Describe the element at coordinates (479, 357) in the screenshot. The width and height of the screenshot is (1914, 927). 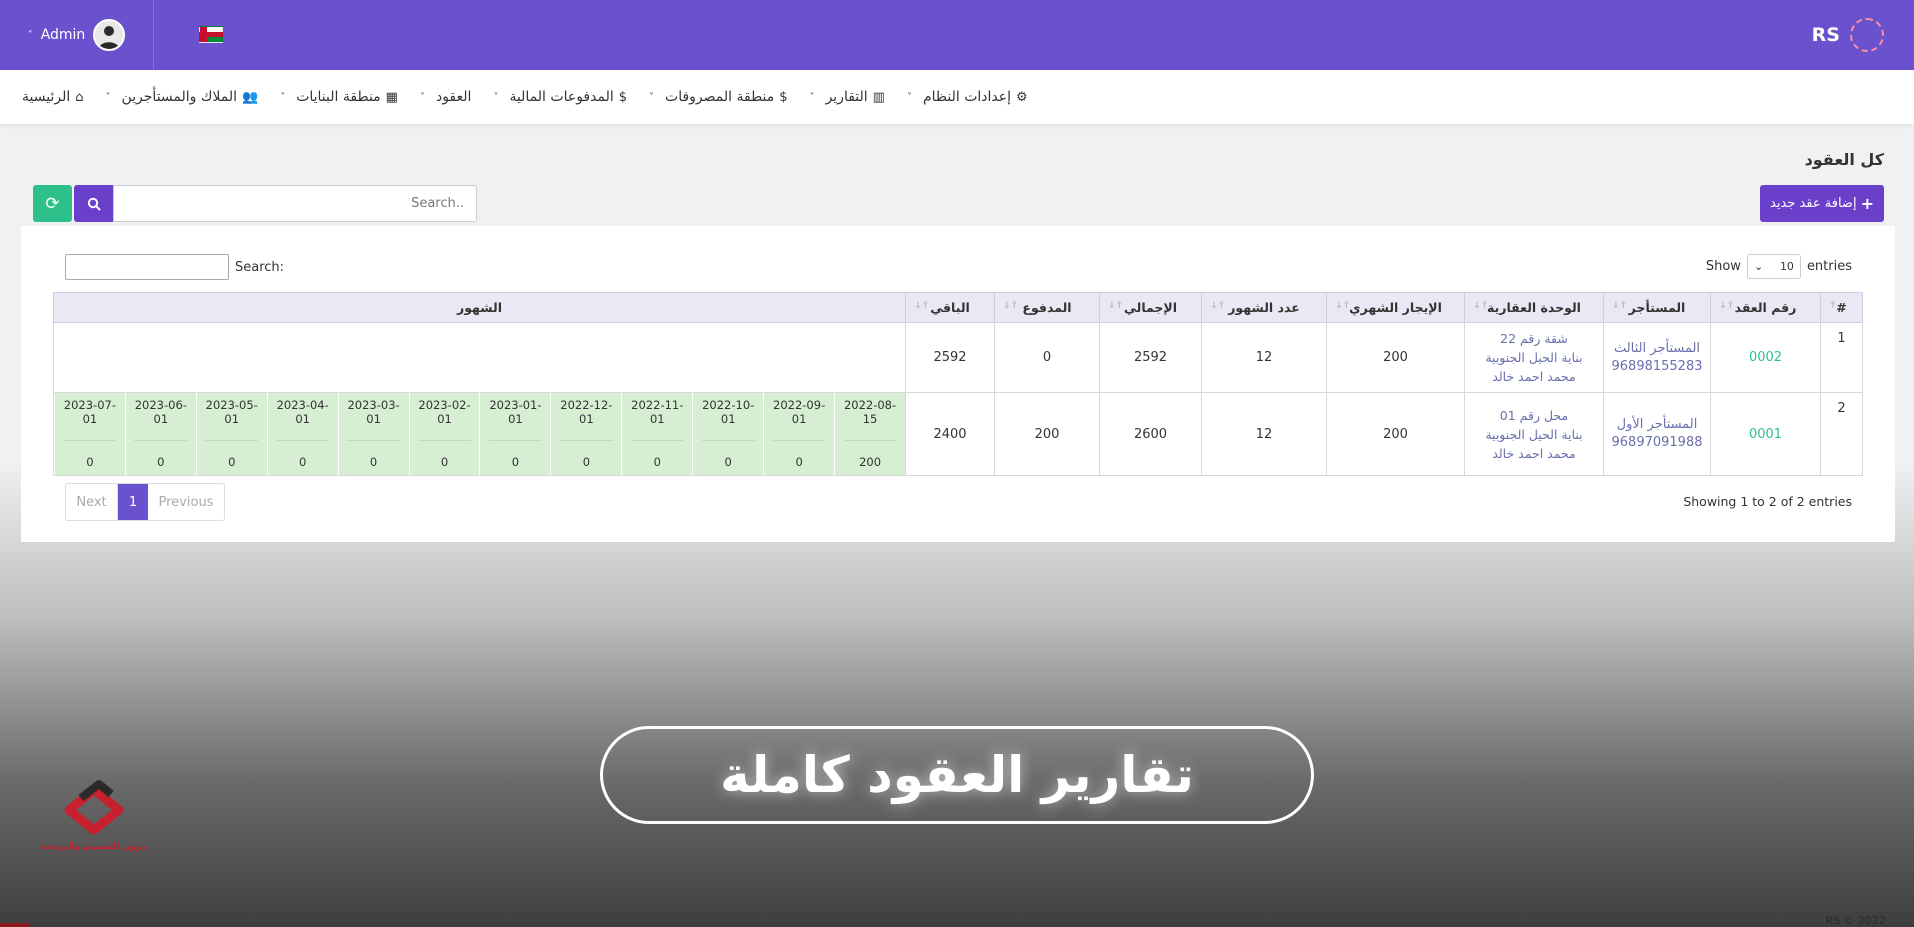
I see `cell-months` at that location.